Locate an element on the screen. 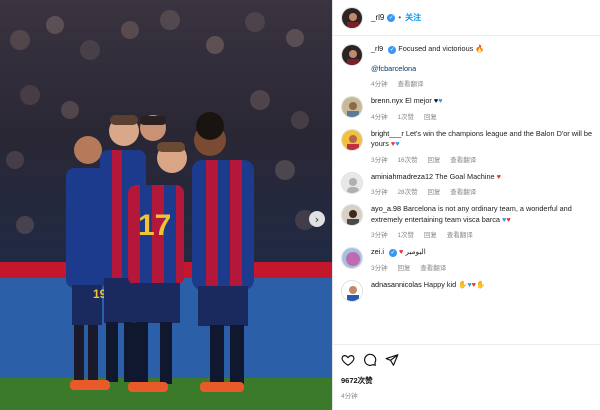 This screenshot has width=600, height=410. post-actions: 9672次赞 4分钟 is located at coordinates (466, 377).